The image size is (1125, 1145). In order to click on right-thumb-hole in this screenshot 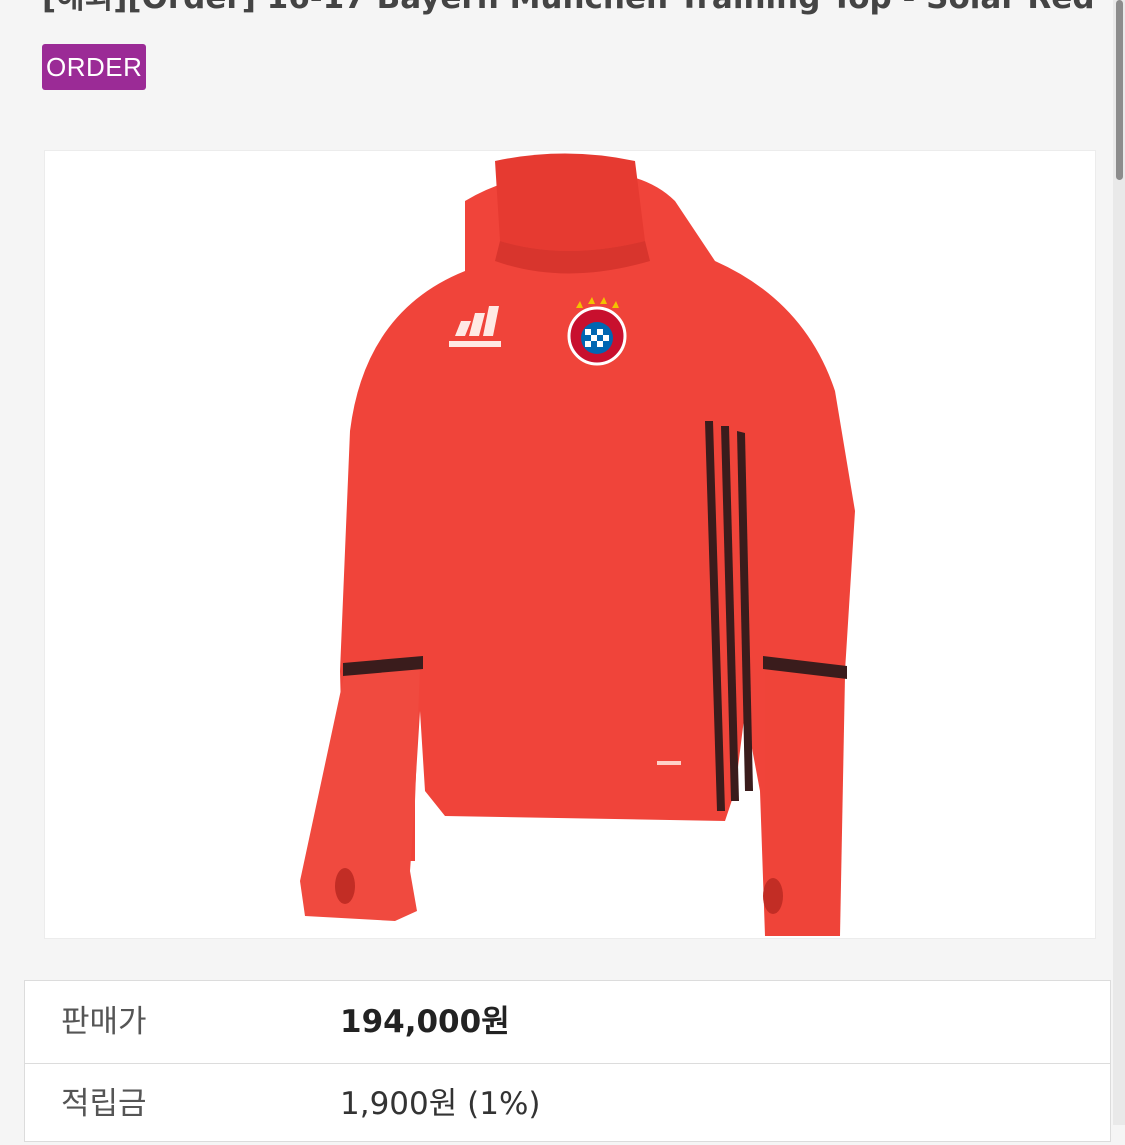, I will do `click(773, 896)`.